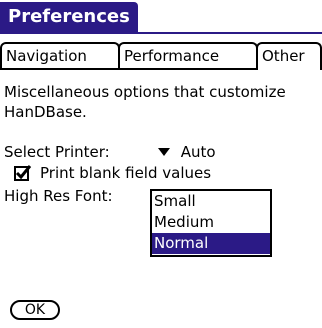  Describe the element at coordinates (211, 243) in the screenshot. I see `font-option-normal: Normal` at that location.